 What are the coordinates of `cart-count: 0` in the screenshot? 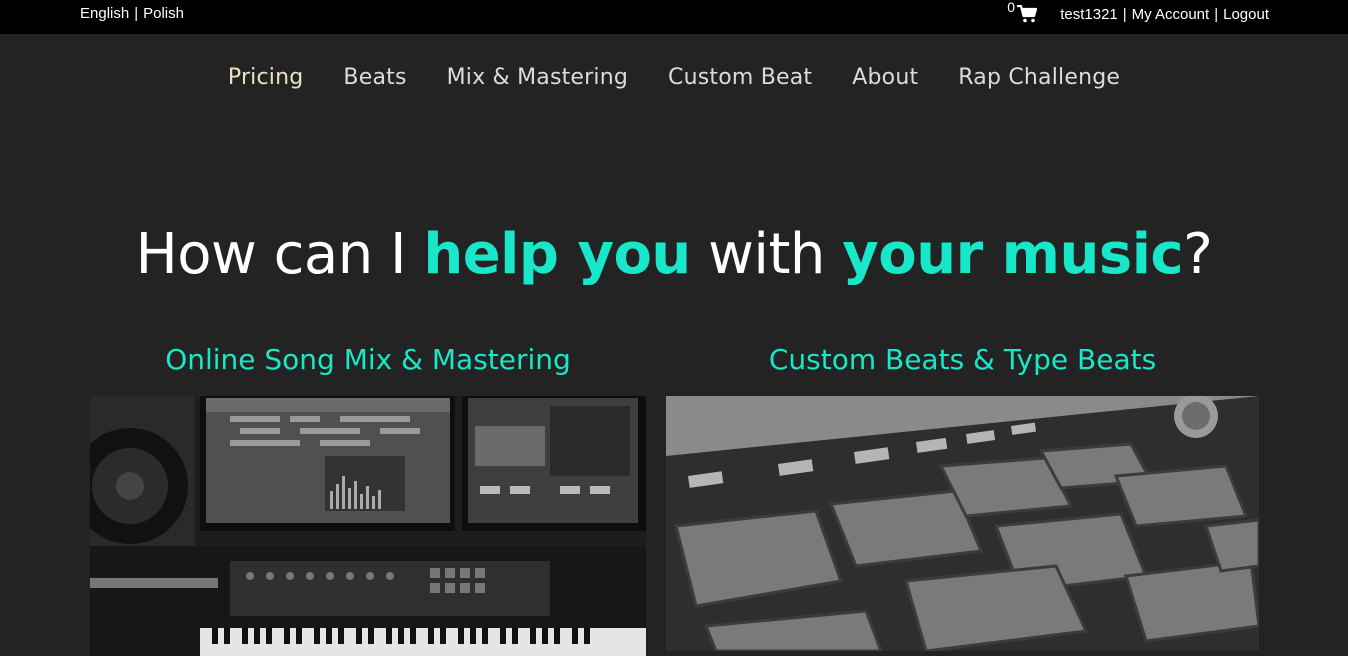 It's located at (1011, 7).